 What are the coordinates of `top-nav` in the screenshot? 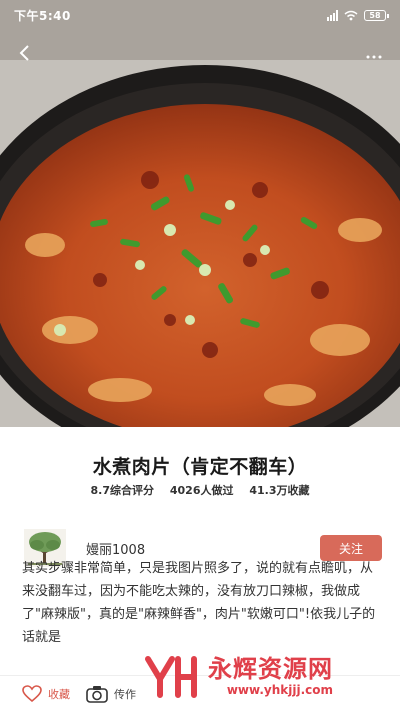 It's located at (200, 53).